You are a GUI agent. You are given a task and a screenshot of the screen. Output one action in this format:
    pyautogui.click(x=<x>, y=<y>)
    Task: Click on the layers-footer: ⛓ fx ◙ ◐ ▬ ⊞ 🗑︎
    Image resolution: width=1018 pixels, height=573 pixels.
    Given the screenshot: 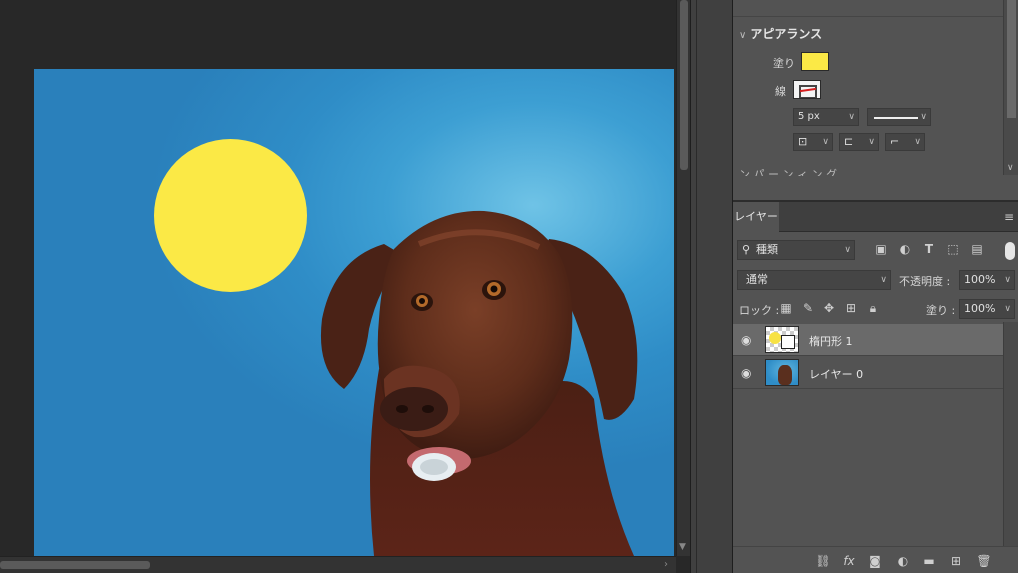 What is the action you would take?
    pyautogui.click(x=875, y=559)
    